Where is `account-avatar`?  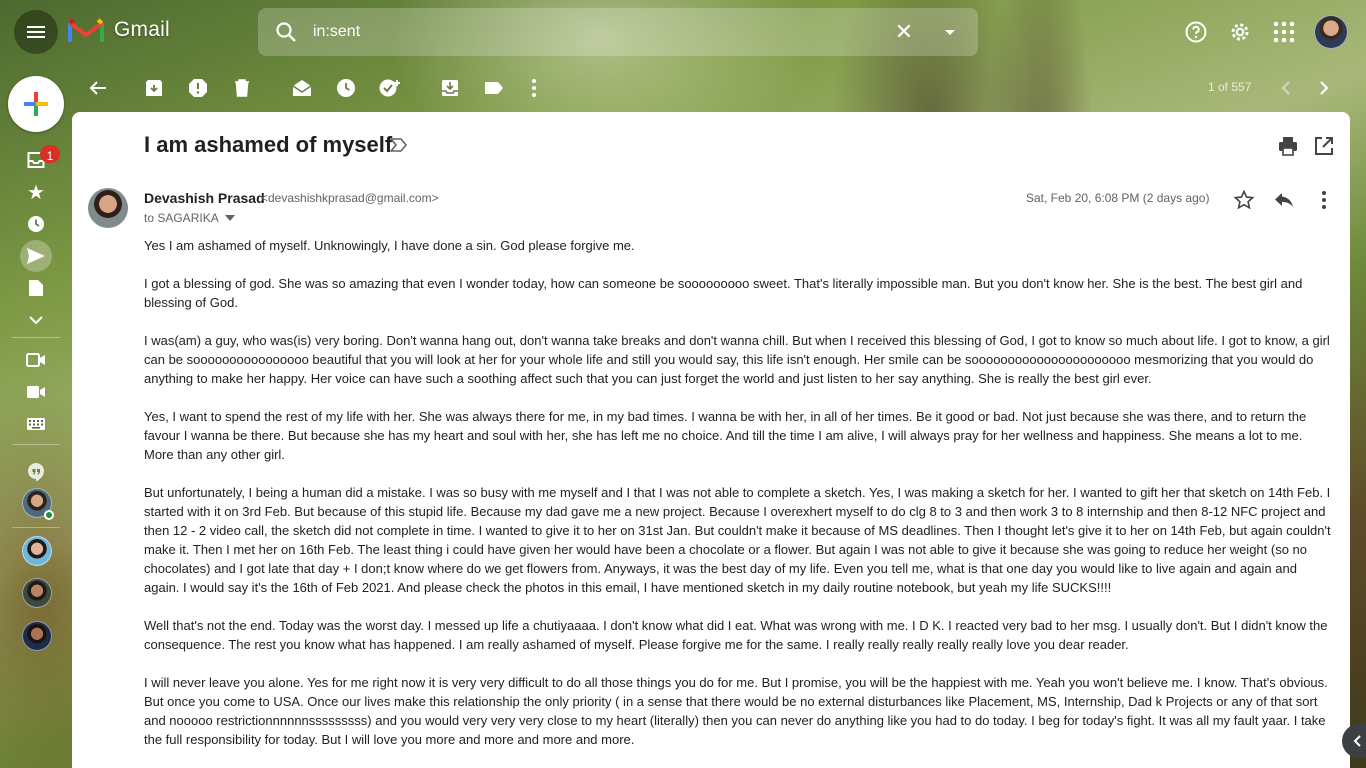 account-avatar is located at coordinates (1331, 32).